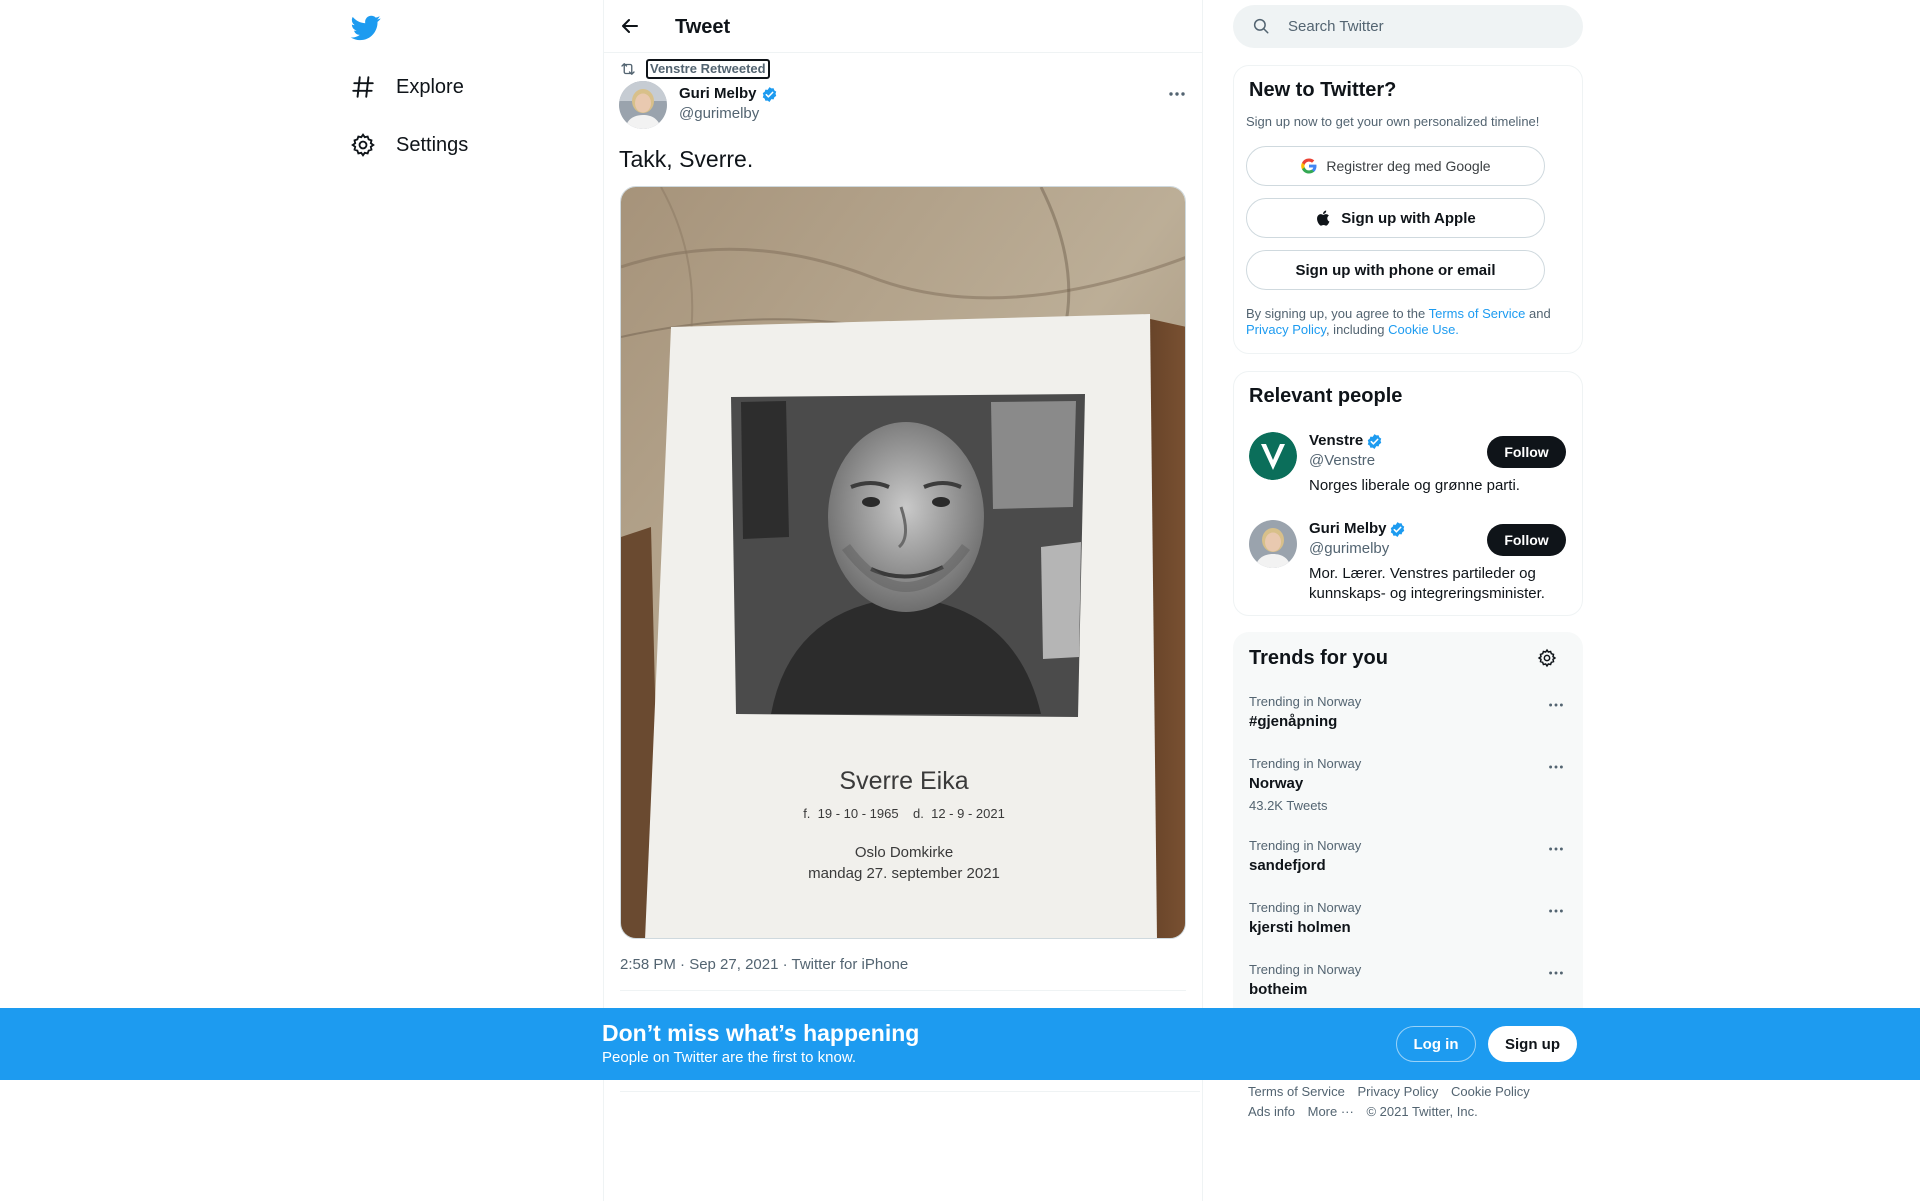 This screenshot has width=1920, height=1201. I want to click on hashtag-icon, so click(363, 87).